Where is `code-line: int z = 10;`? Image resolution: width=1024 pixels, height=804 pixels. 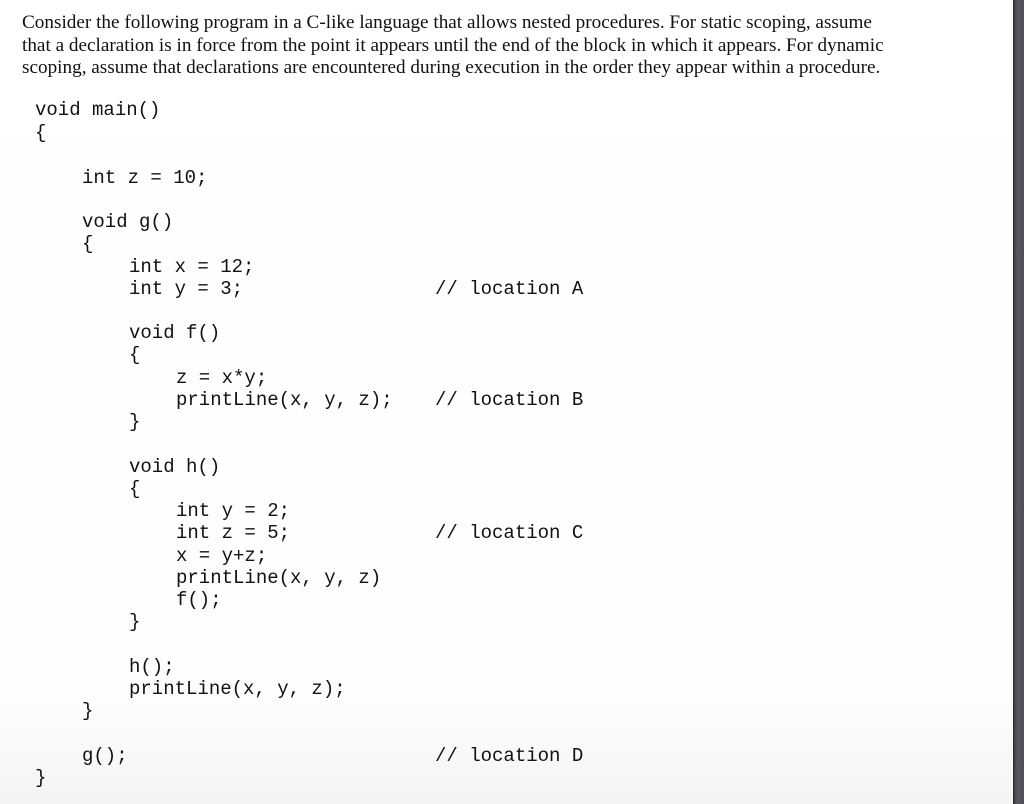 code-line: int z = 10; is located at coordinates (145, 178).